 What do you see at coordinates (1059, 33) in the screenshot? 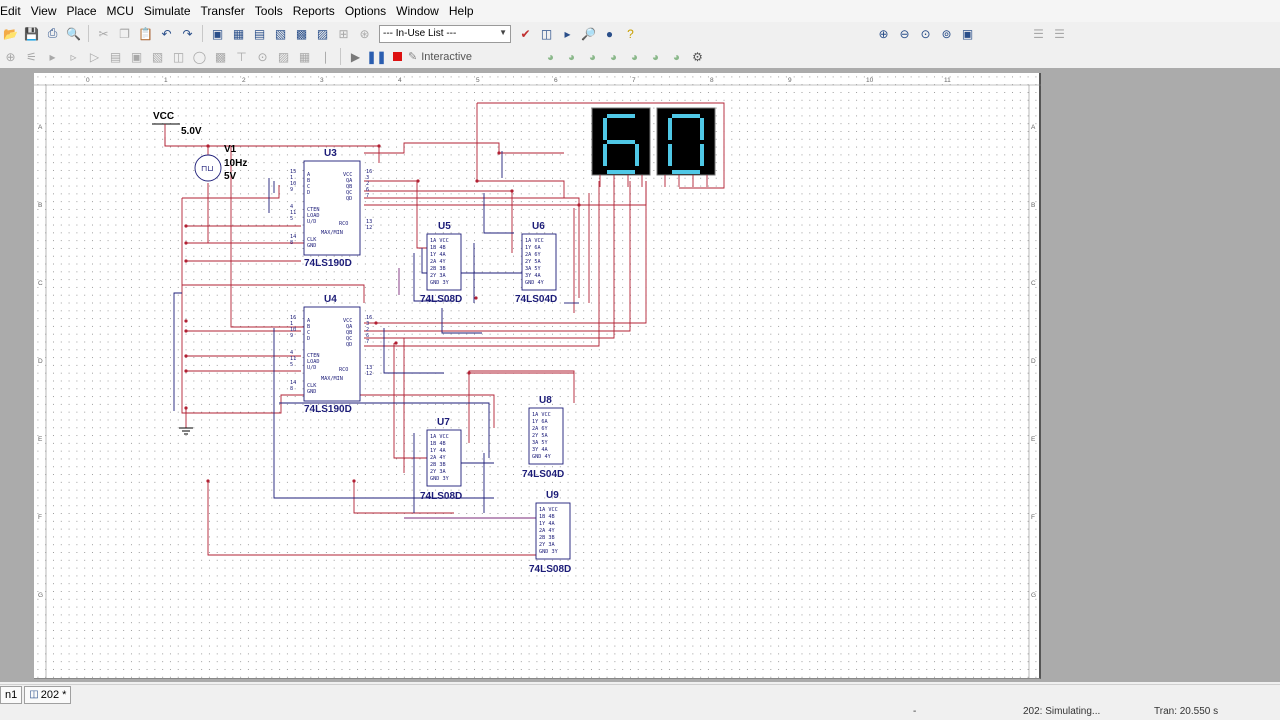
I see `align-right-icon: ☰` at bounding box center [1059, 33].